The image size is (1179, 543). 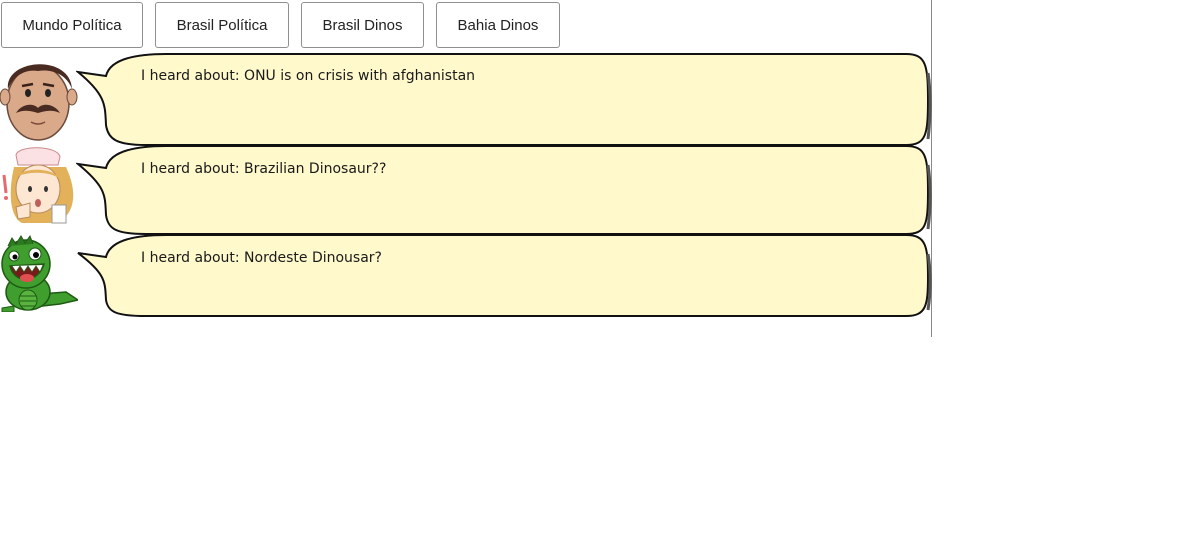 I want to click on tab-mundo-politica: Mundo Política, so click(x=72, y=25).